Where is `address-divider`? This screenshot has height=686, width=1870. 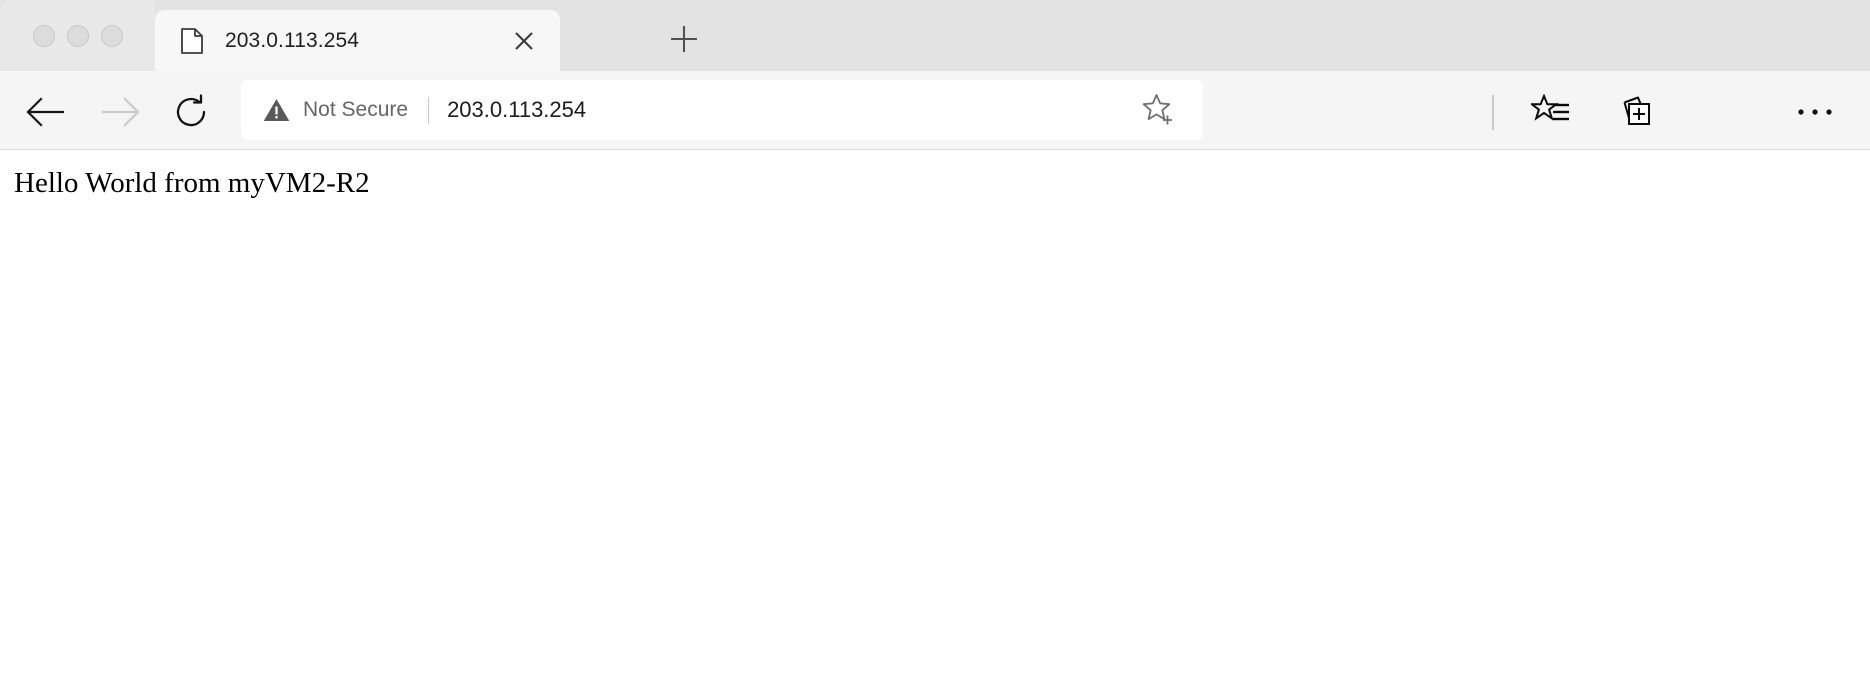 address-divider is located at coordinates (429, 110).